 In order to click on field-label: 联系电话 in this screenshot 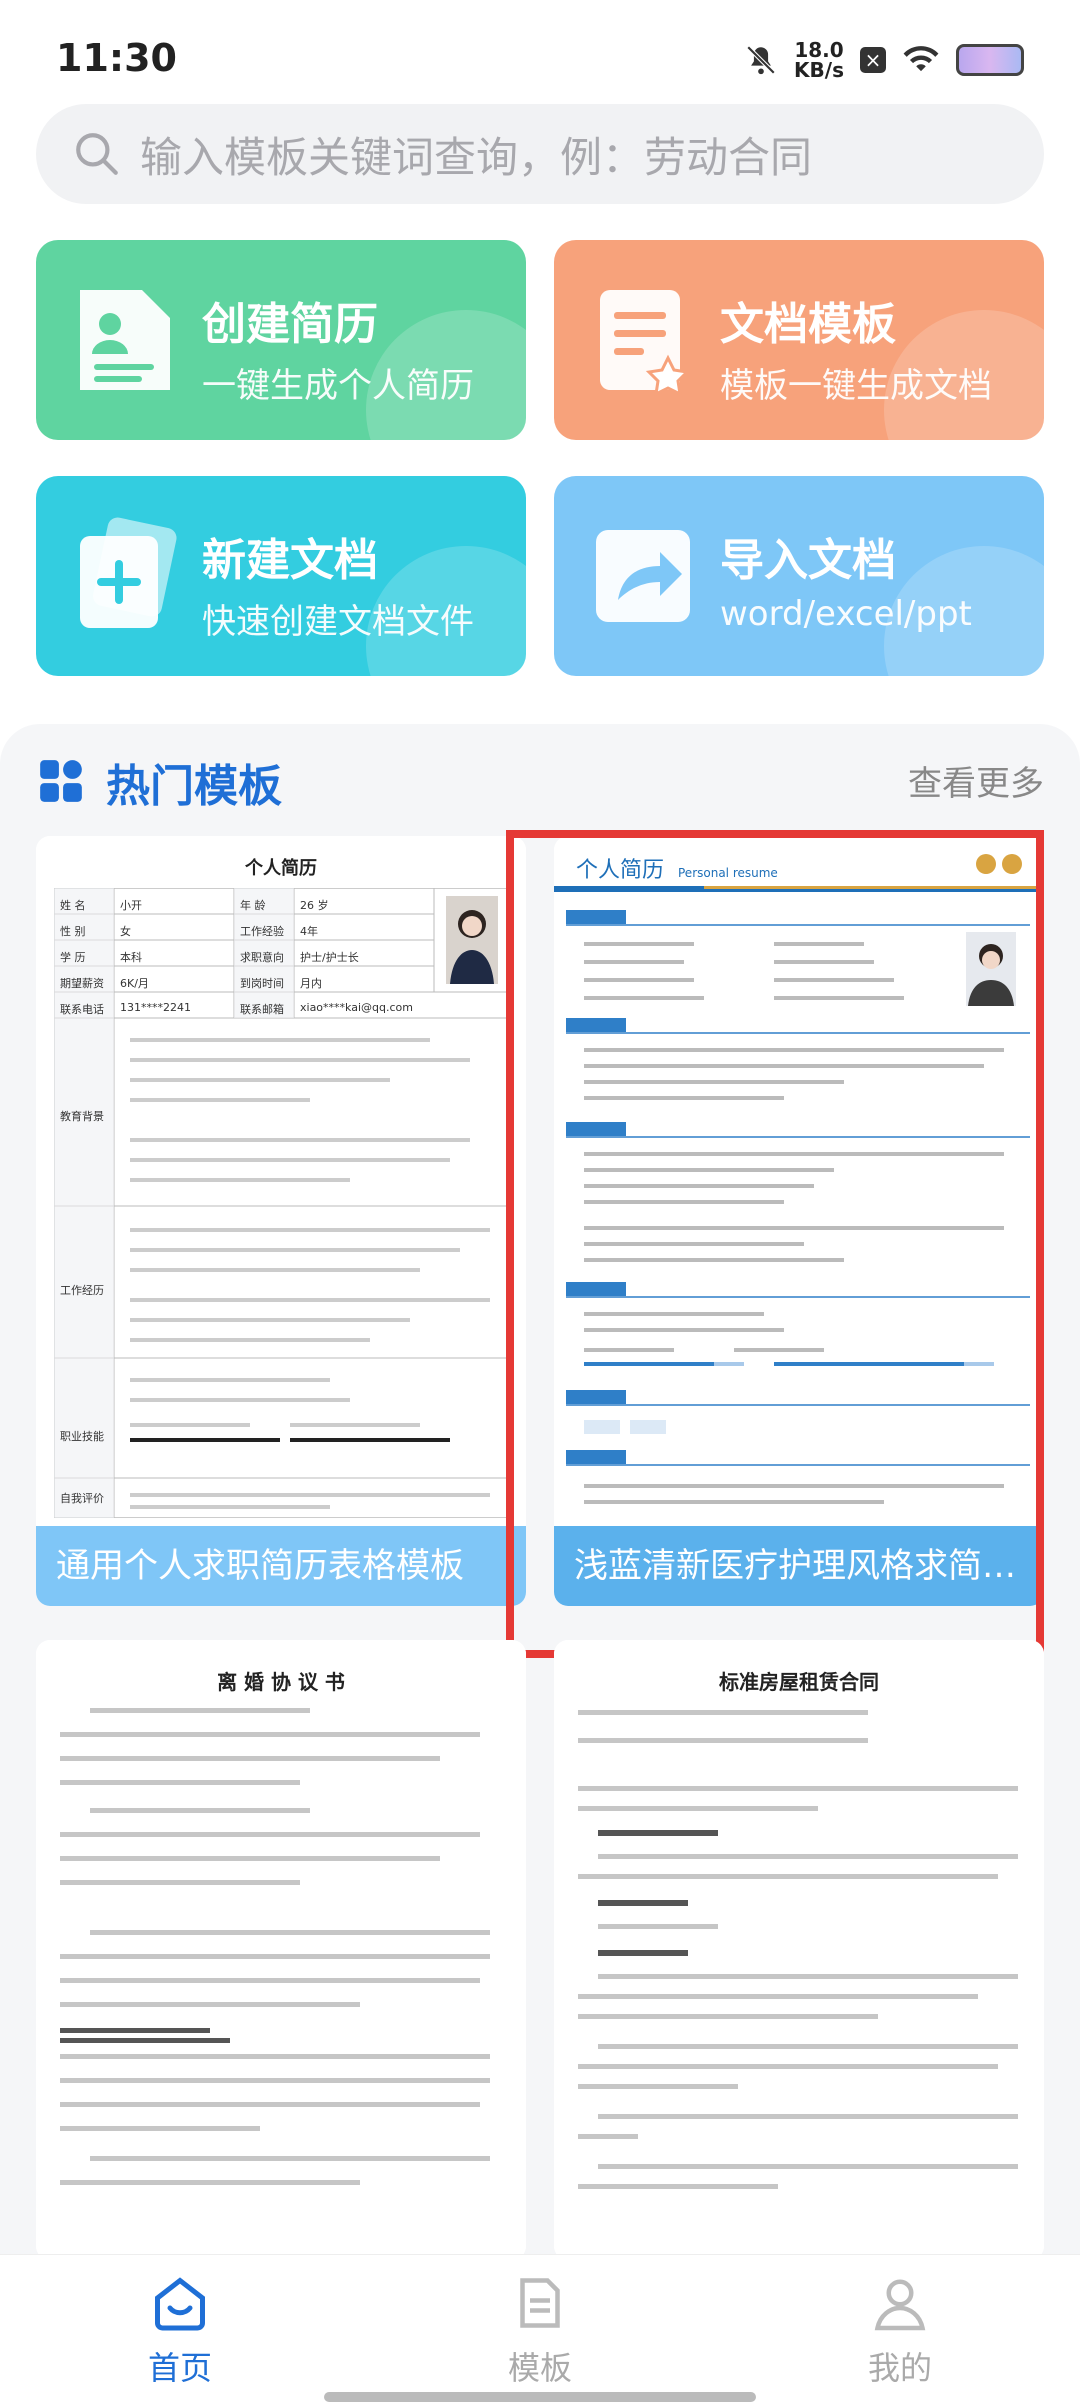, I will do `click(82, 1009)`.